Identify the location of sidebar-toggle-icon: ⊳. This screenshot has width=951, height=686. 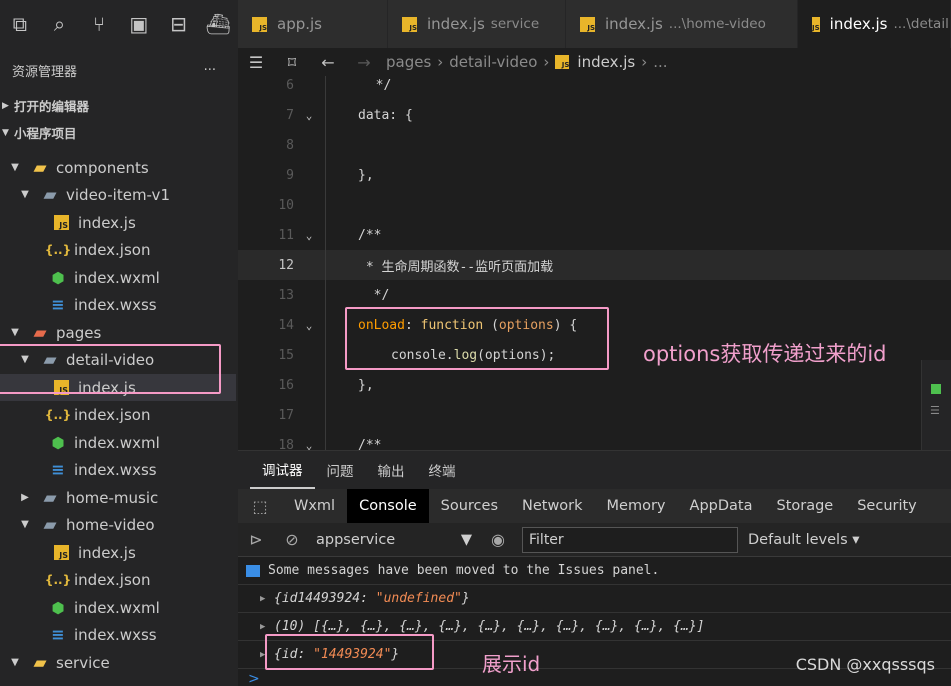
(256, 539).